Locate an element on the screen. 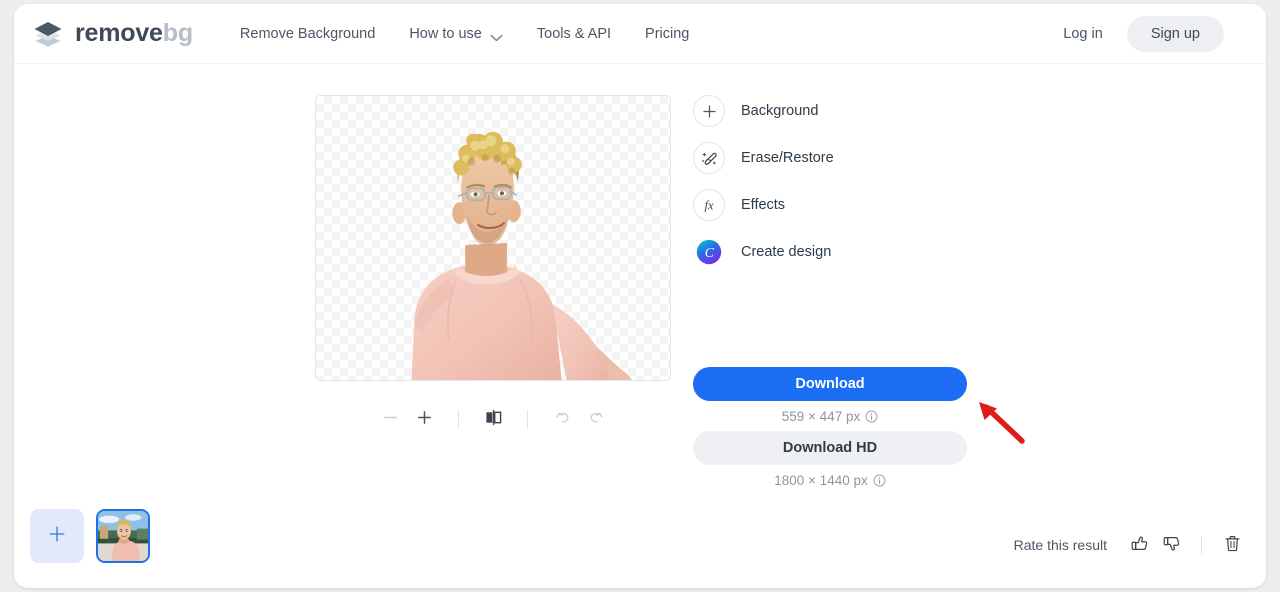 The image size is (1280, 592). tool-effects: fx Effects is located at coordinates (843, 205).